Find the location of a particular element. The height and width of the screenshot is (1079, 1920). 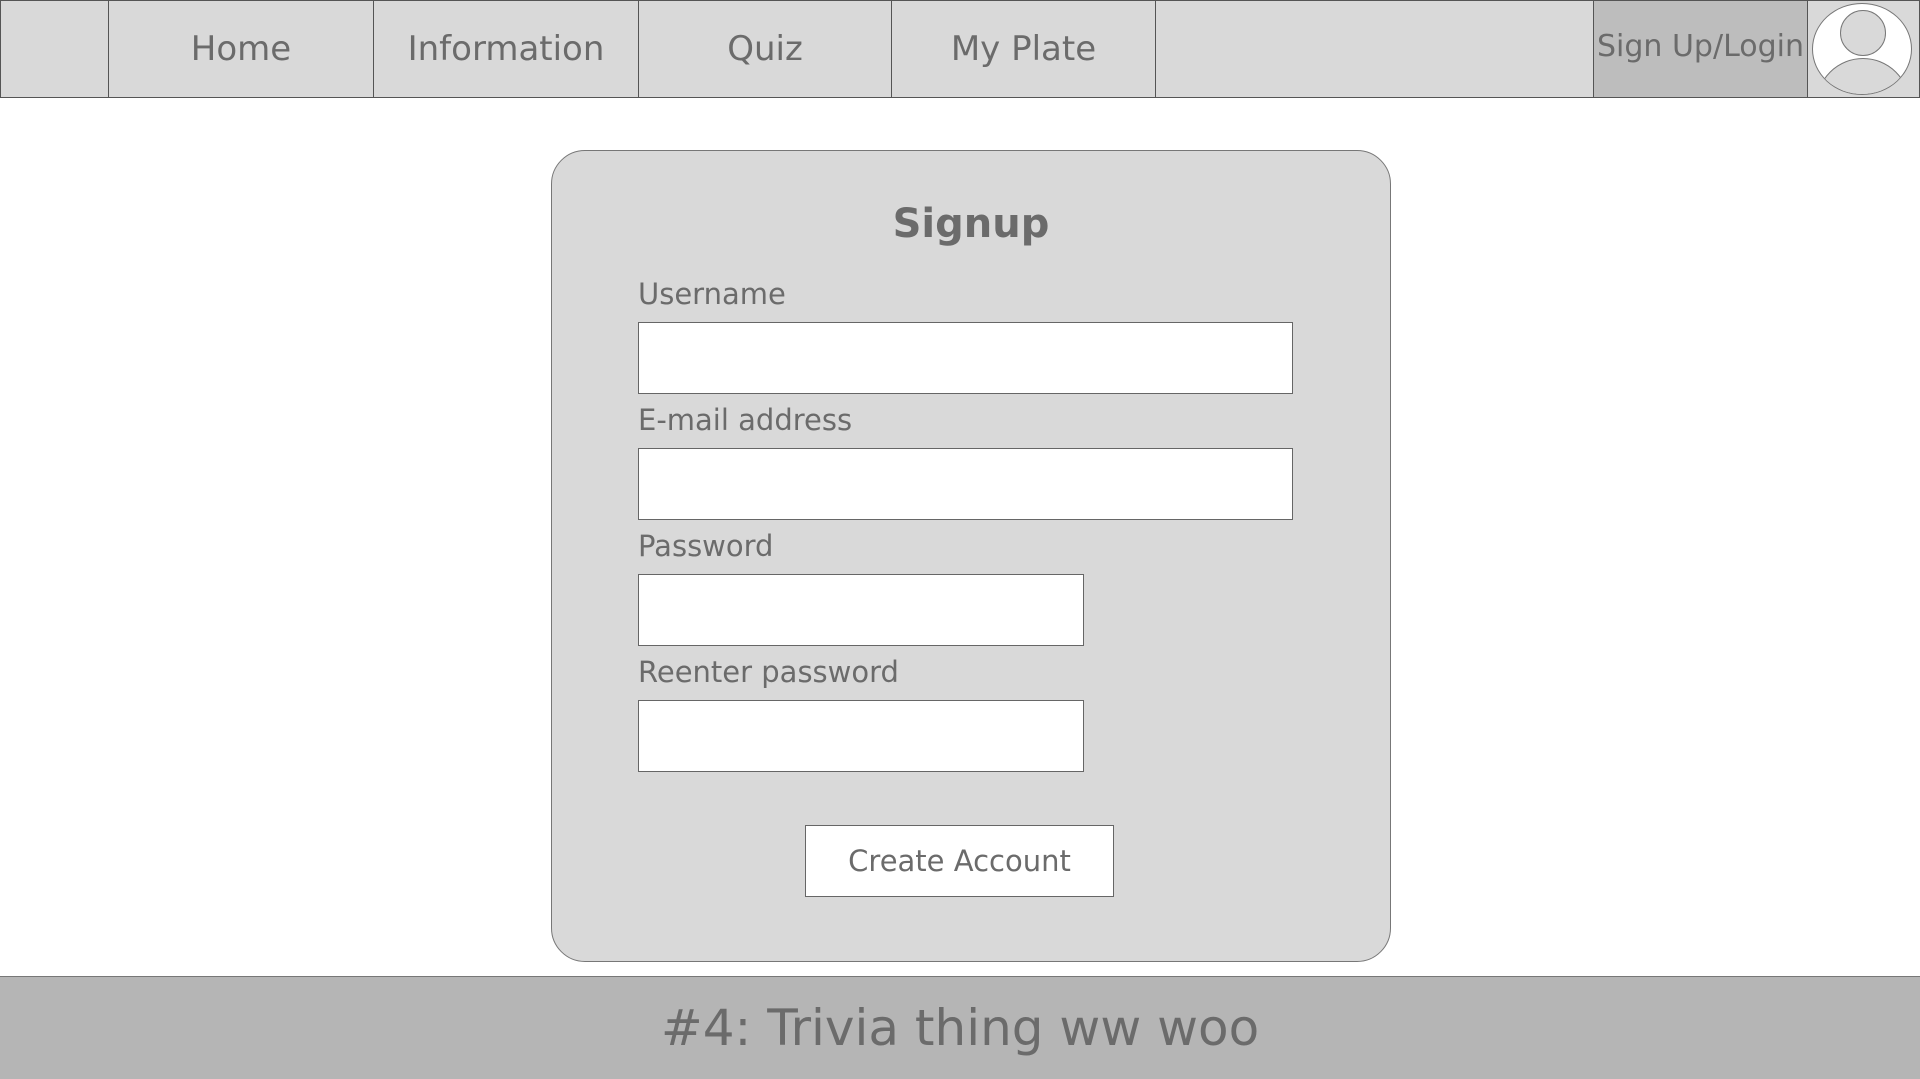

reenter-password-input is located at coordinates (861, 736).